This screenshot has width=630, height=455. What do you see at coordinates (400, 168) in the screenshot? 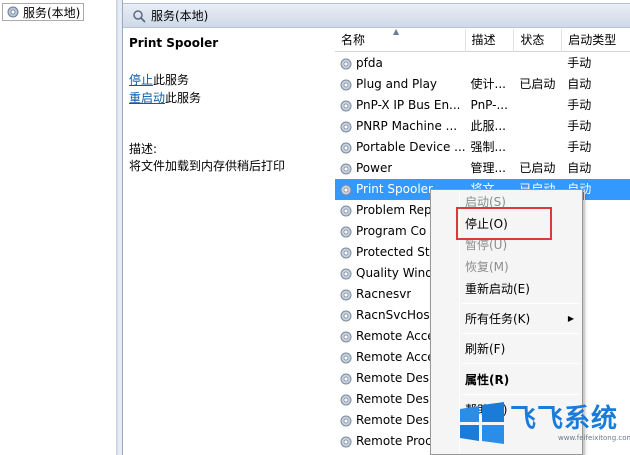
I see `service-name-cell: Power` at bounding box center [400, 168].